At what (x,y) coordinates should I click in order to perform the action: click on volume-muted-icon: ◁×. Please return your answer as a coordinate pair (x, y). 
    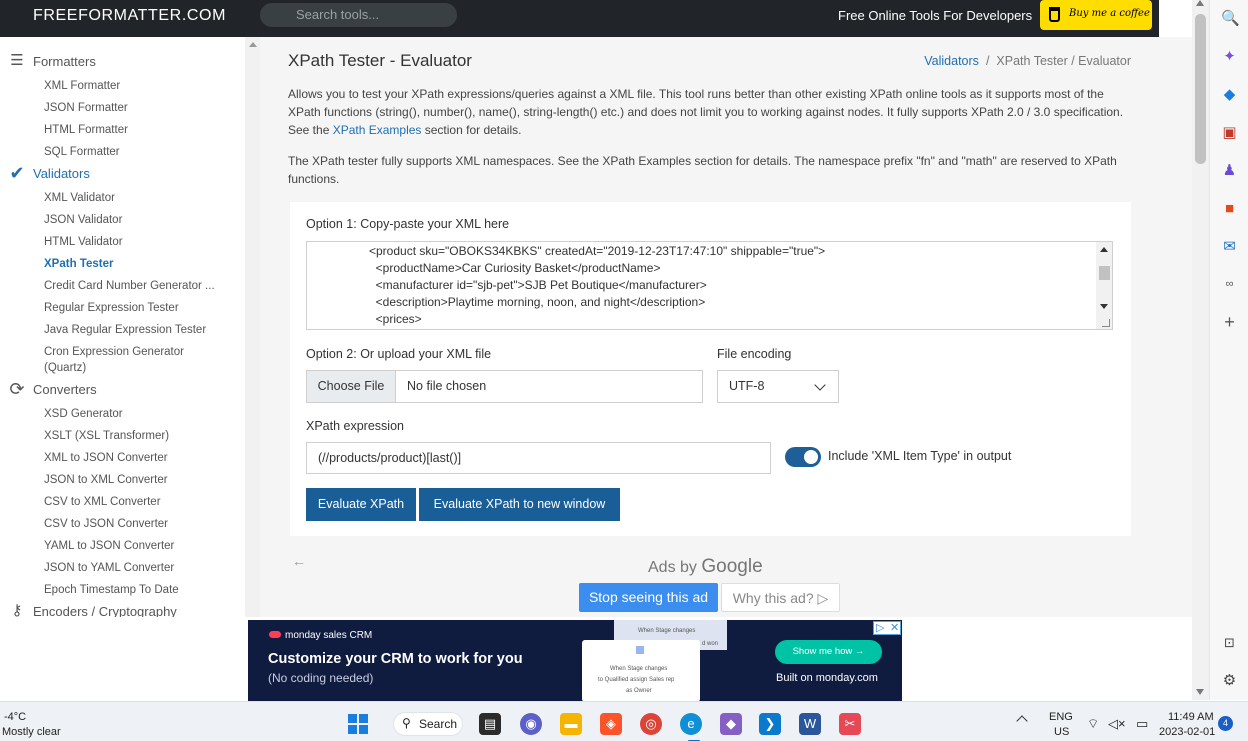
    Looking at the image, I should click on (1117, 724).